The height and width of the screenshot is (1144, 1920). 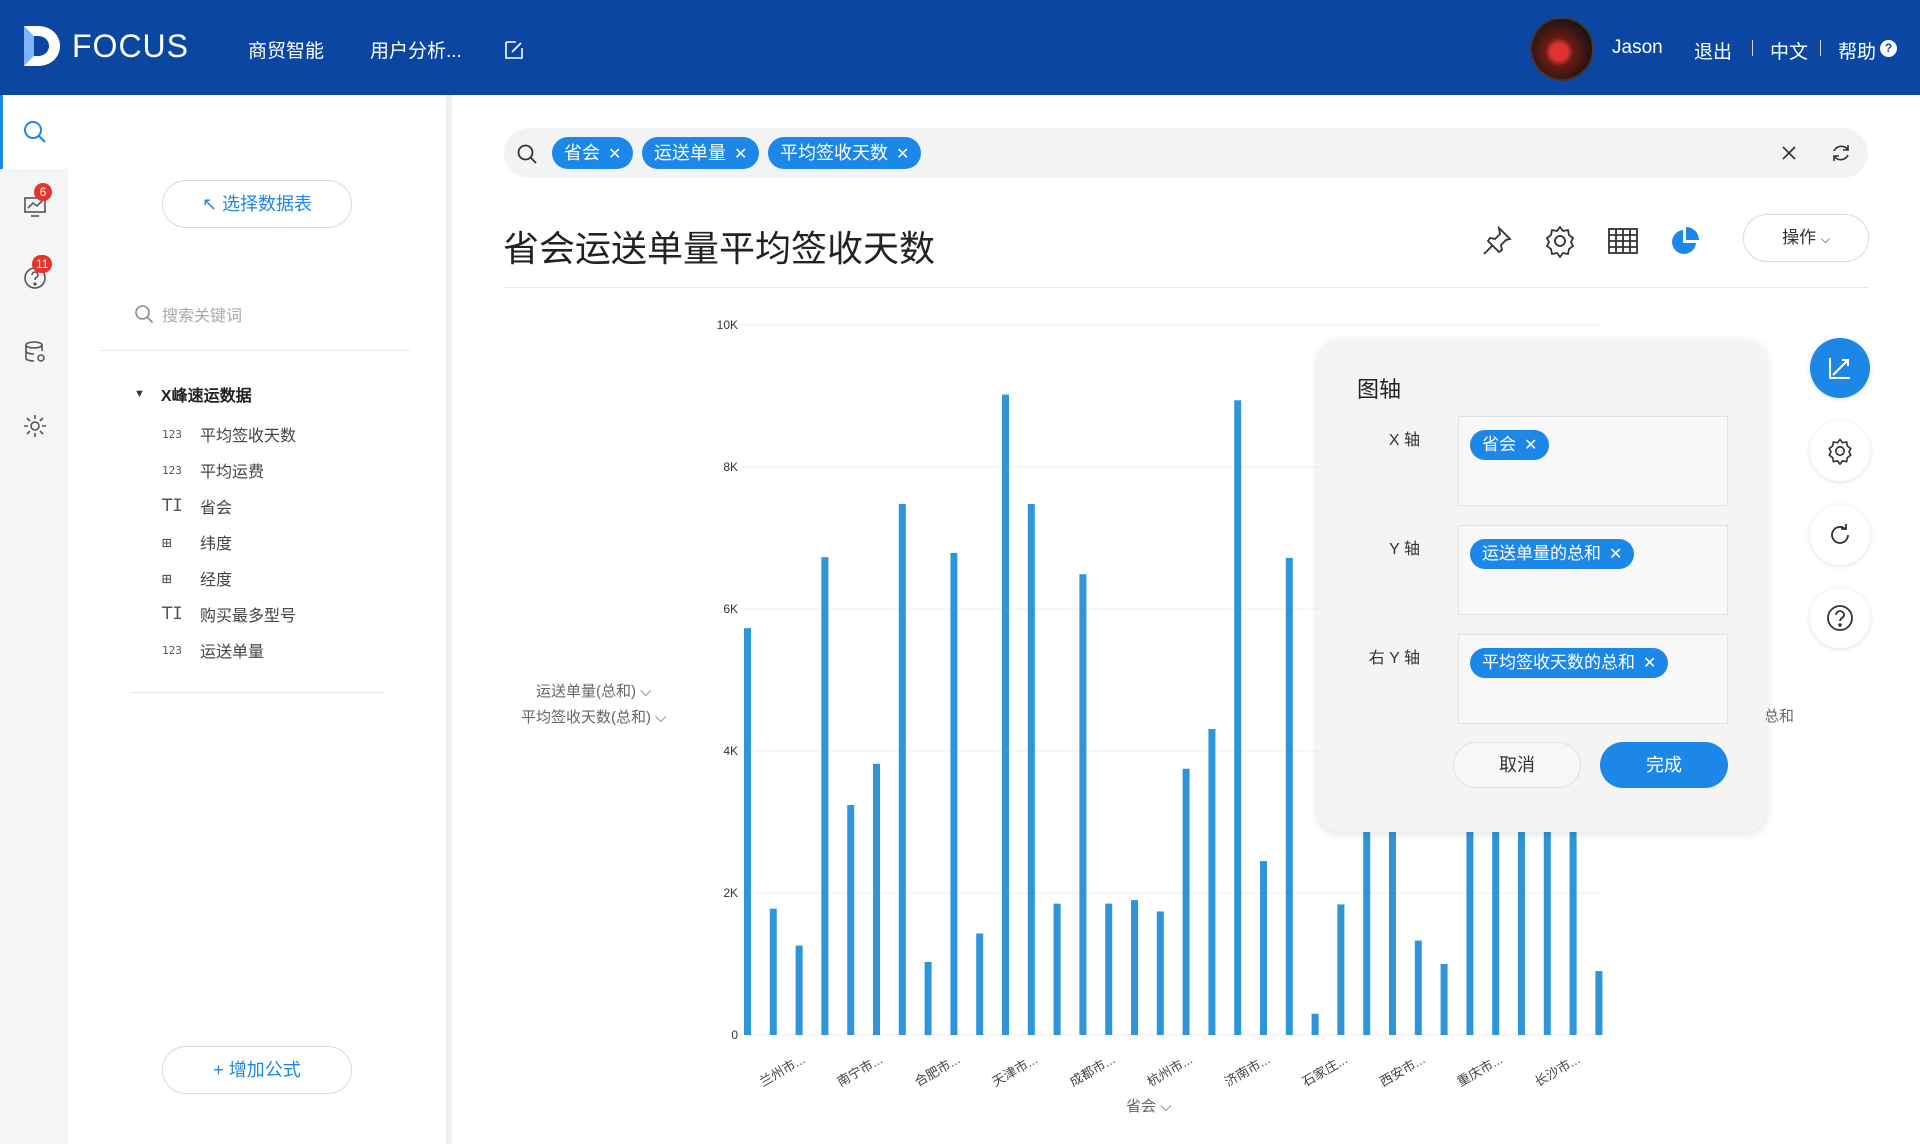 What do you see at coordinates (1499, 444) in the screenshot?
I see `chip-label: 省会` at bounding box center [1499, 444].